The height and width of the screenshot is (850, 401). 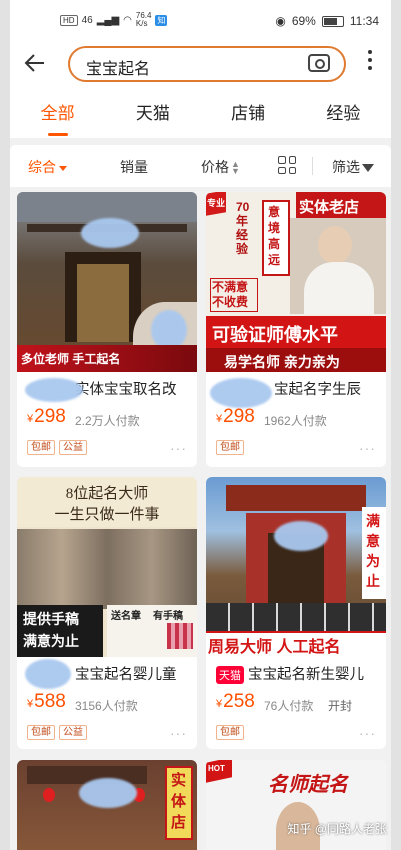 What do you see at coordinates (50, 701) in the screenshot?
I see `price-value: 588` at bounding box center [50, 701].